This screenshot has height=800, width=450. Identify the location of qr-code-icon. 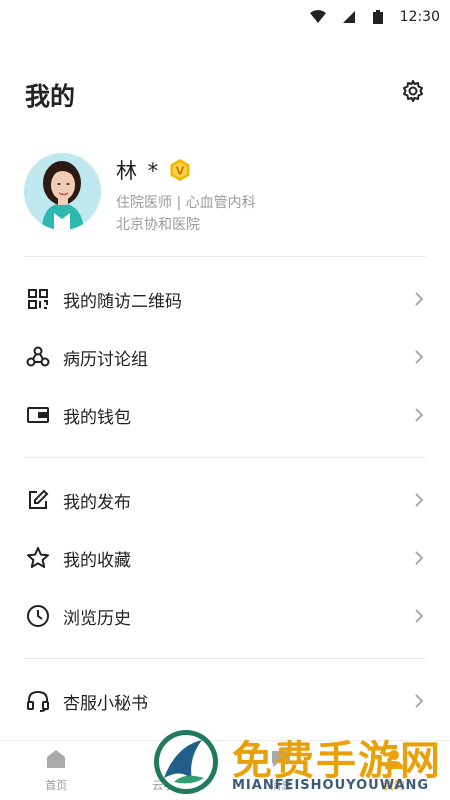
(38, 299).